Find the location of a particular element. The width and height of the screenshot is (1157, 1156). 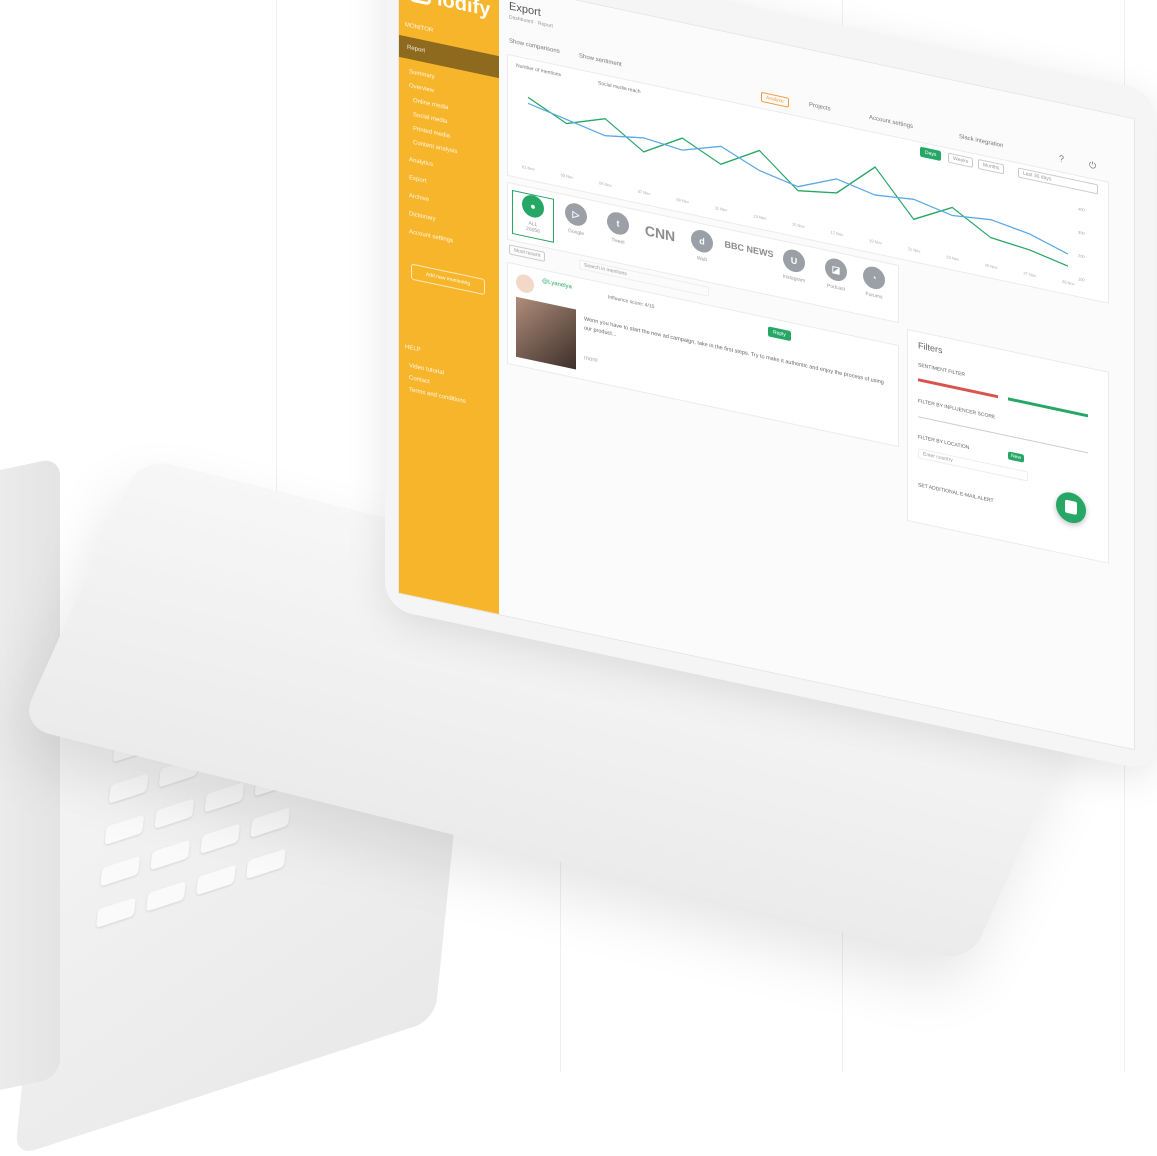

range-weeks-button: Weeks is located at coordinates (961, 160).